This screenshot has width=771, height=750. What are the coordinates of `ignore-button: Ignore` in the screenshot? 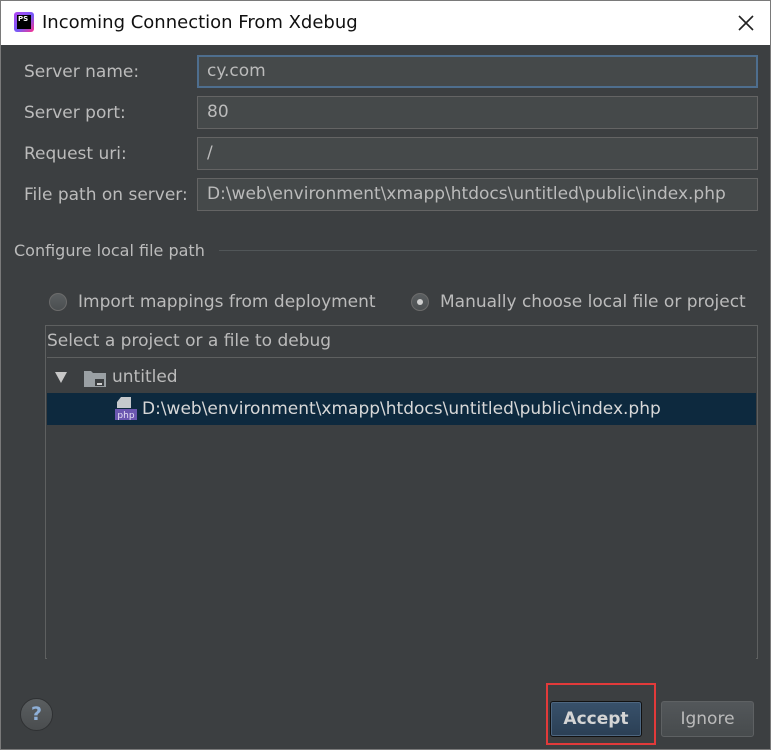 It's located at (707, 719).